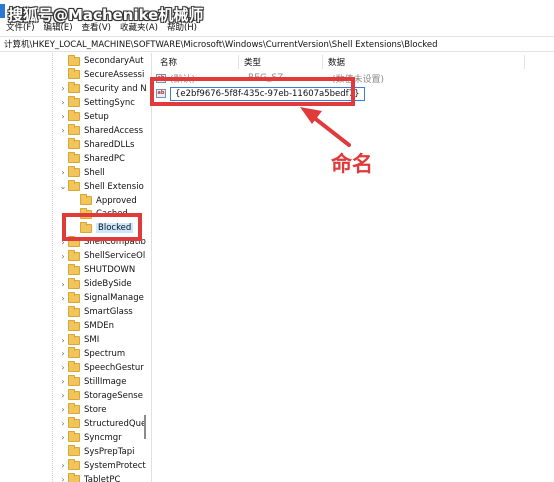 The width and height of the screenshot is (554, 482). What do you see at coordinates (114, 186) in the screenshot?
I see `tree-item-label: Shell Extensio` at bounding box center [114, 186].